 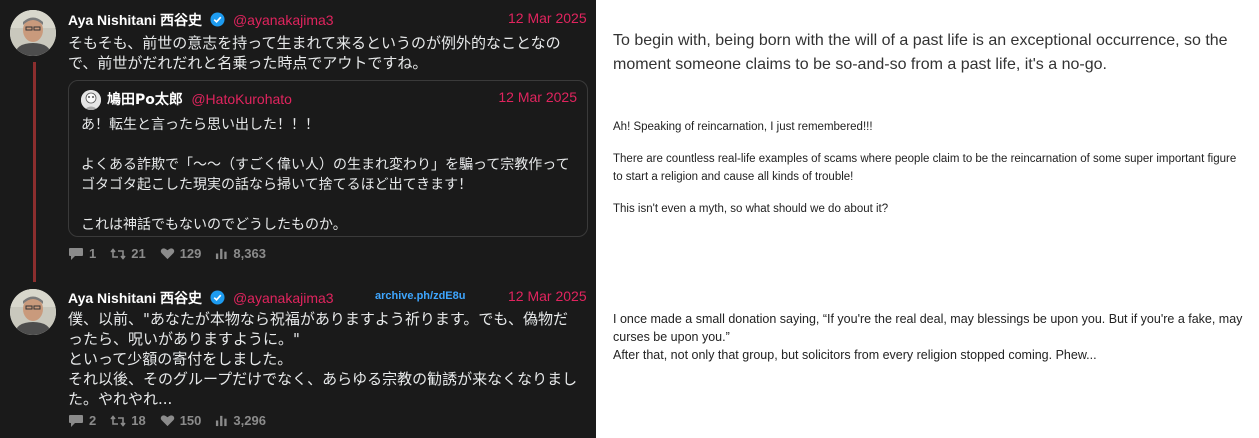 What do you see at coordinates (138, 420) in the screenshot?
I see `retweet-count-value: 18` at bounding box center [138, 420].